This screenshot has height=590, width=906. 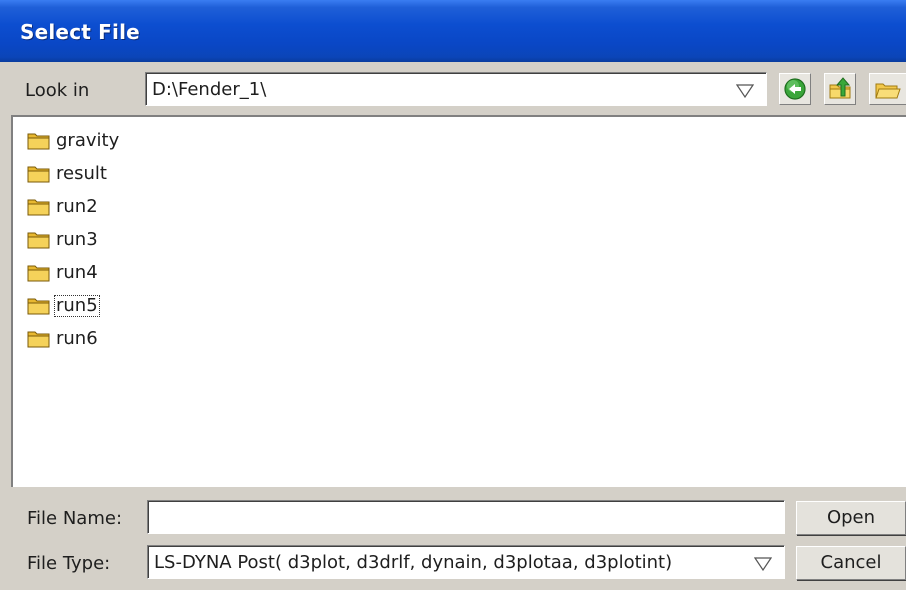 I want to click on list-item: result, so click(x=68, y=174).